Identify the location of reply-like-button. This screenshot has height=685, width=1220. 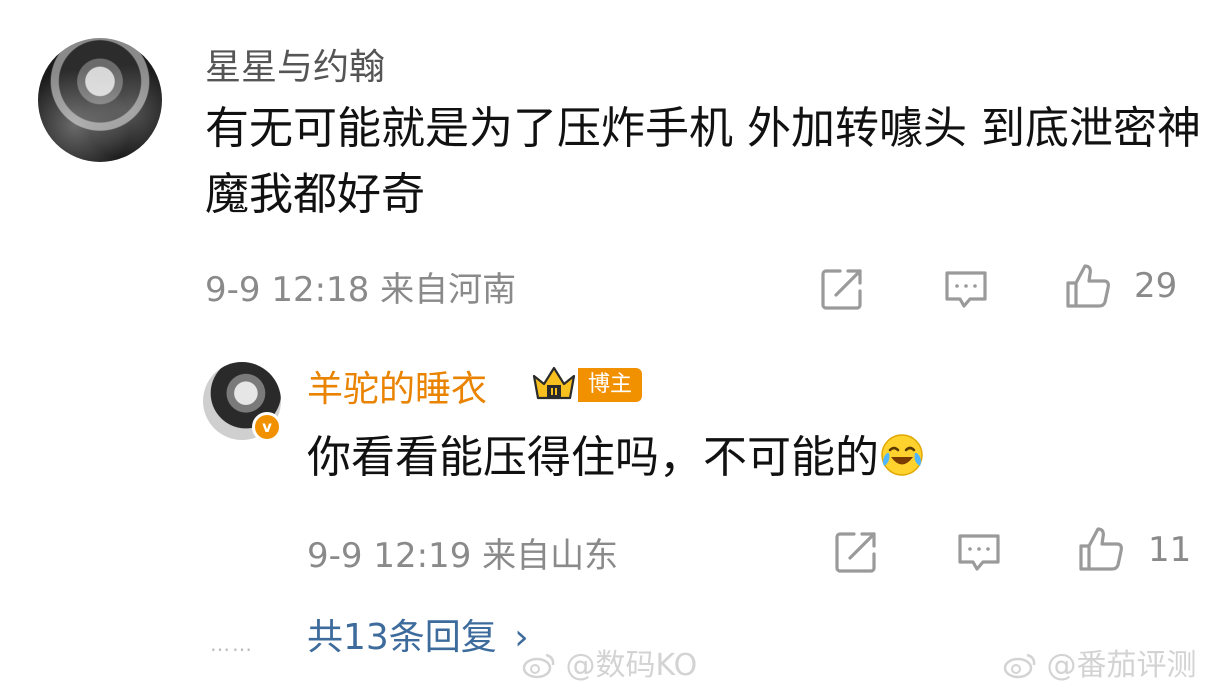
(1101, 551).